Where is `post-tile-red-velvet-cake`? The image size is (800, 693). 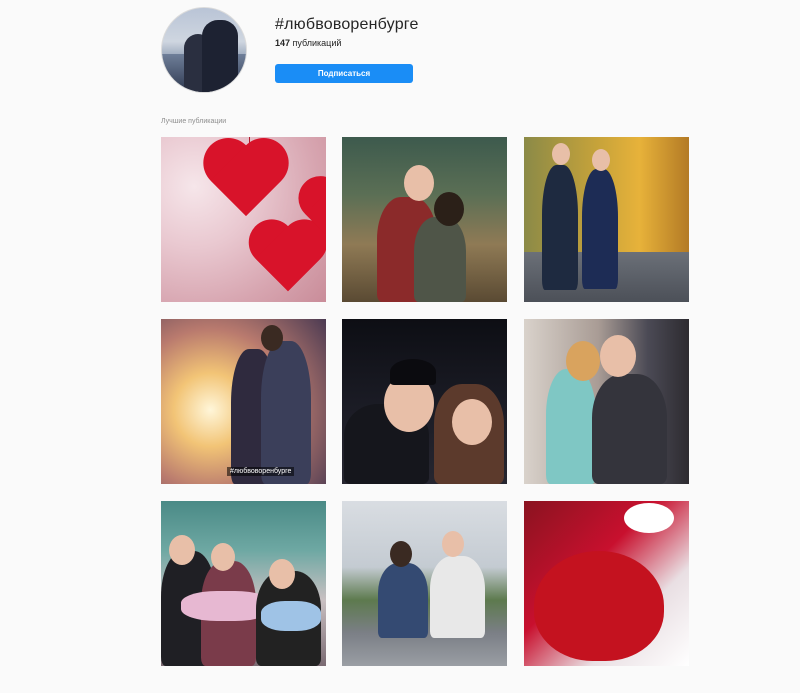 post-tile-red-velvet-cake is located at coordinates (606, 583).